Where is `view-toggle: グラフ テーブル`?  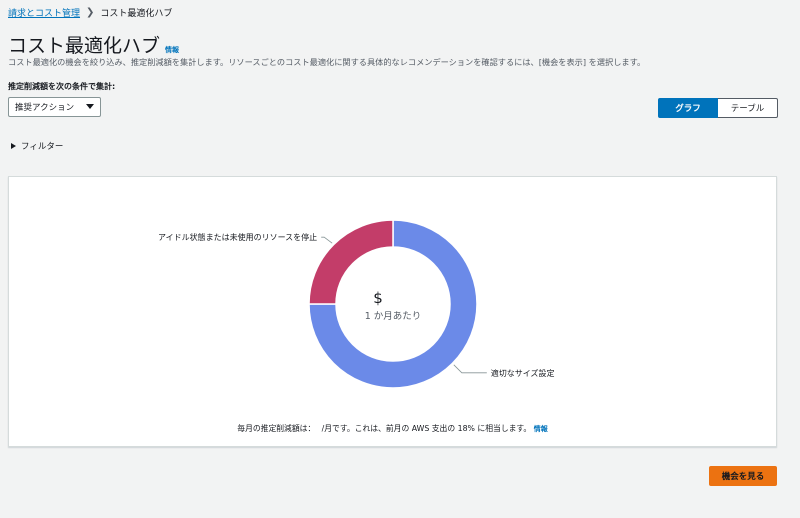 view-toggle: グラフ テーブル is located at coordinates (718, 108).